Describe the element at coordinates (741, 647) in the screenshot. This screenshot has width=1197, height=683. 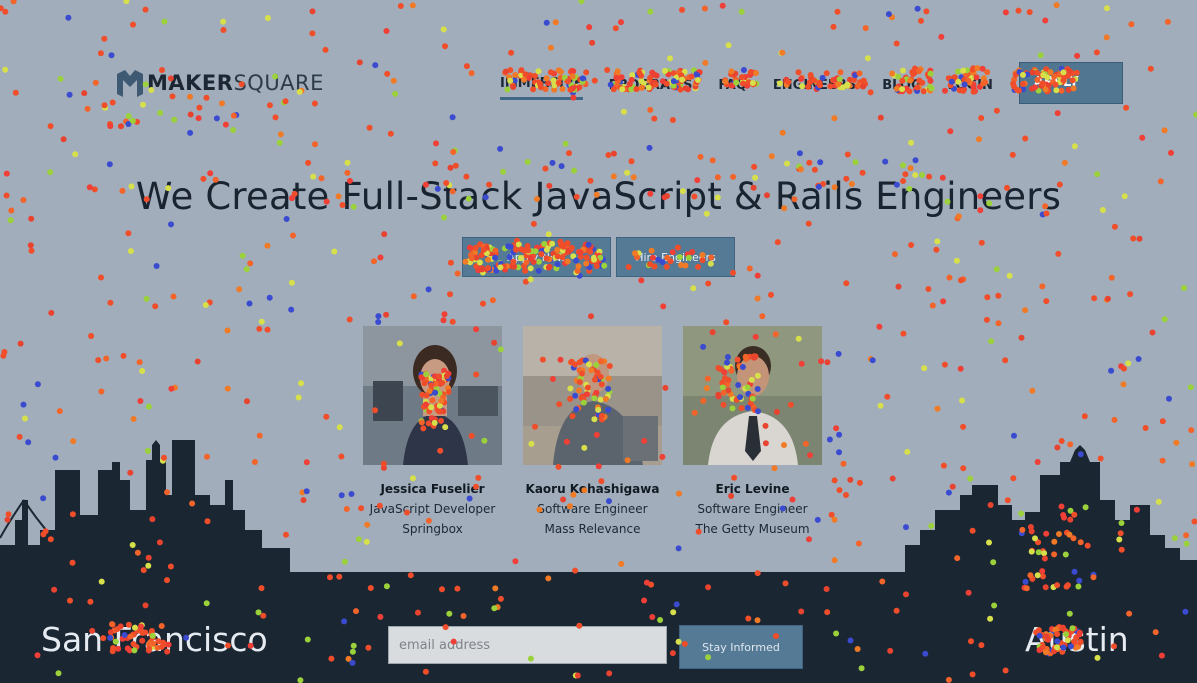
I see `stay-informed-button: Stay Informed` at that location.